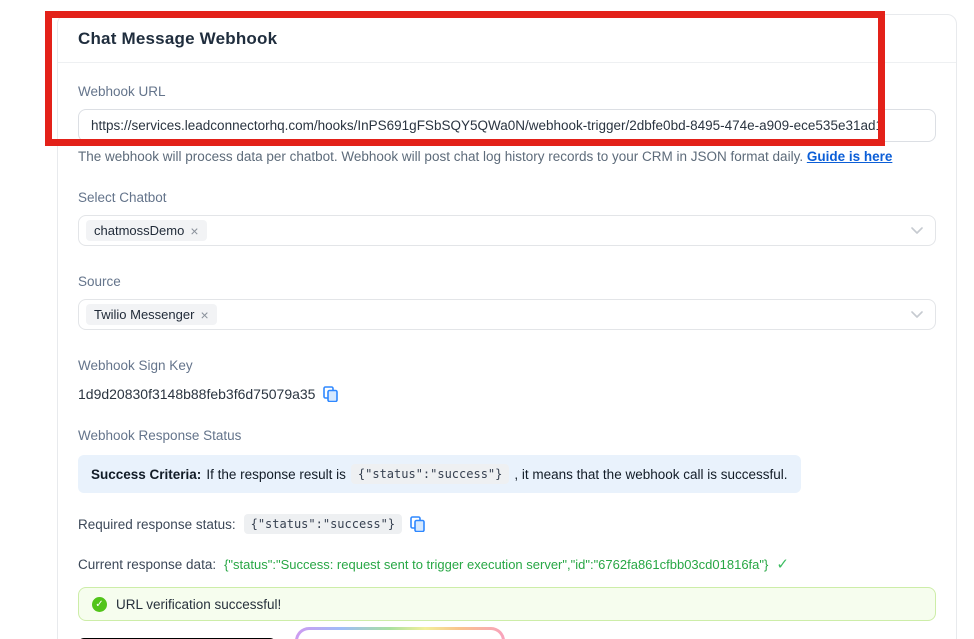  I want to click on webhook-url-input, so click(507, 125).